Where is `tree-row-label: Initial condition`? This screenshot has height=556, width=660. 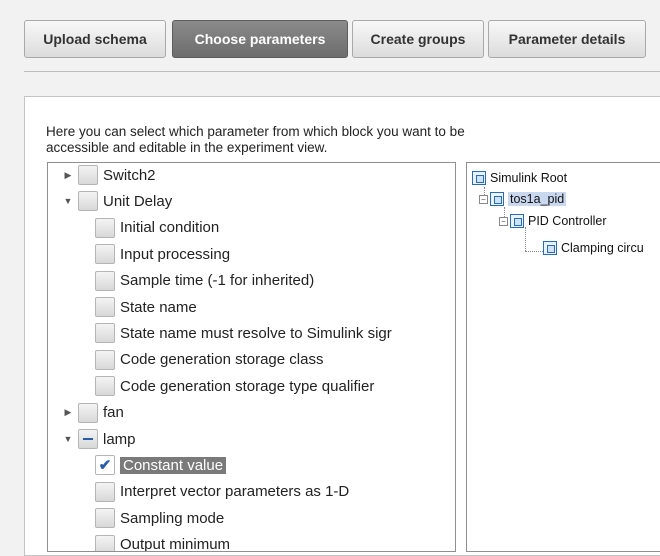
tree-row-label: Initial condition is located at coordinates (170, 228).